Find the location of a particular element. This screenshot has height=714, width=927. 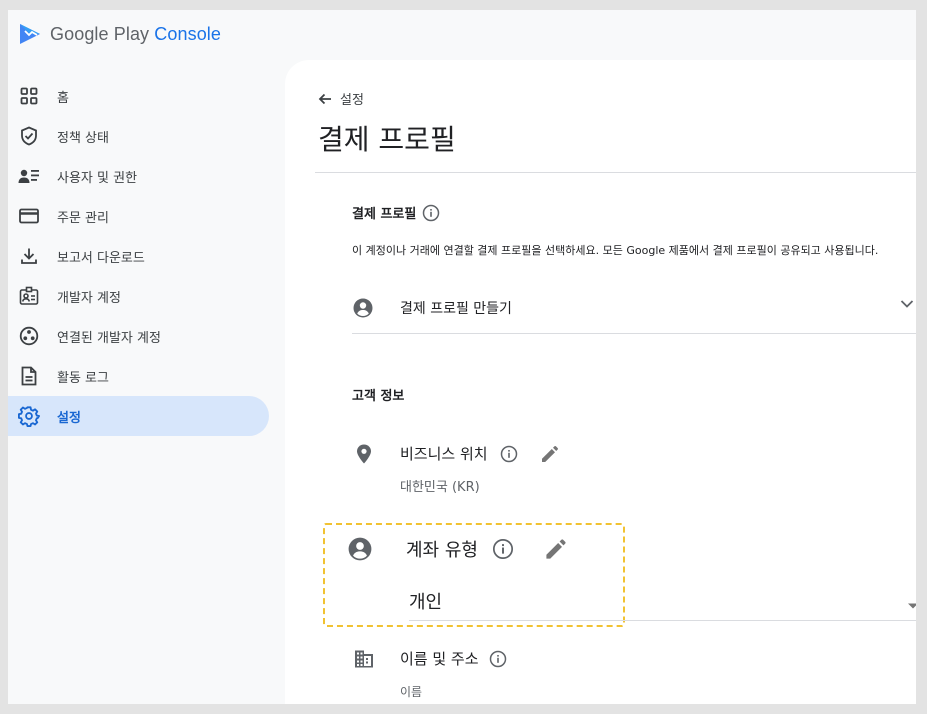

customer-info-heading: 고객 정보 is located at coordinates (378, 396).